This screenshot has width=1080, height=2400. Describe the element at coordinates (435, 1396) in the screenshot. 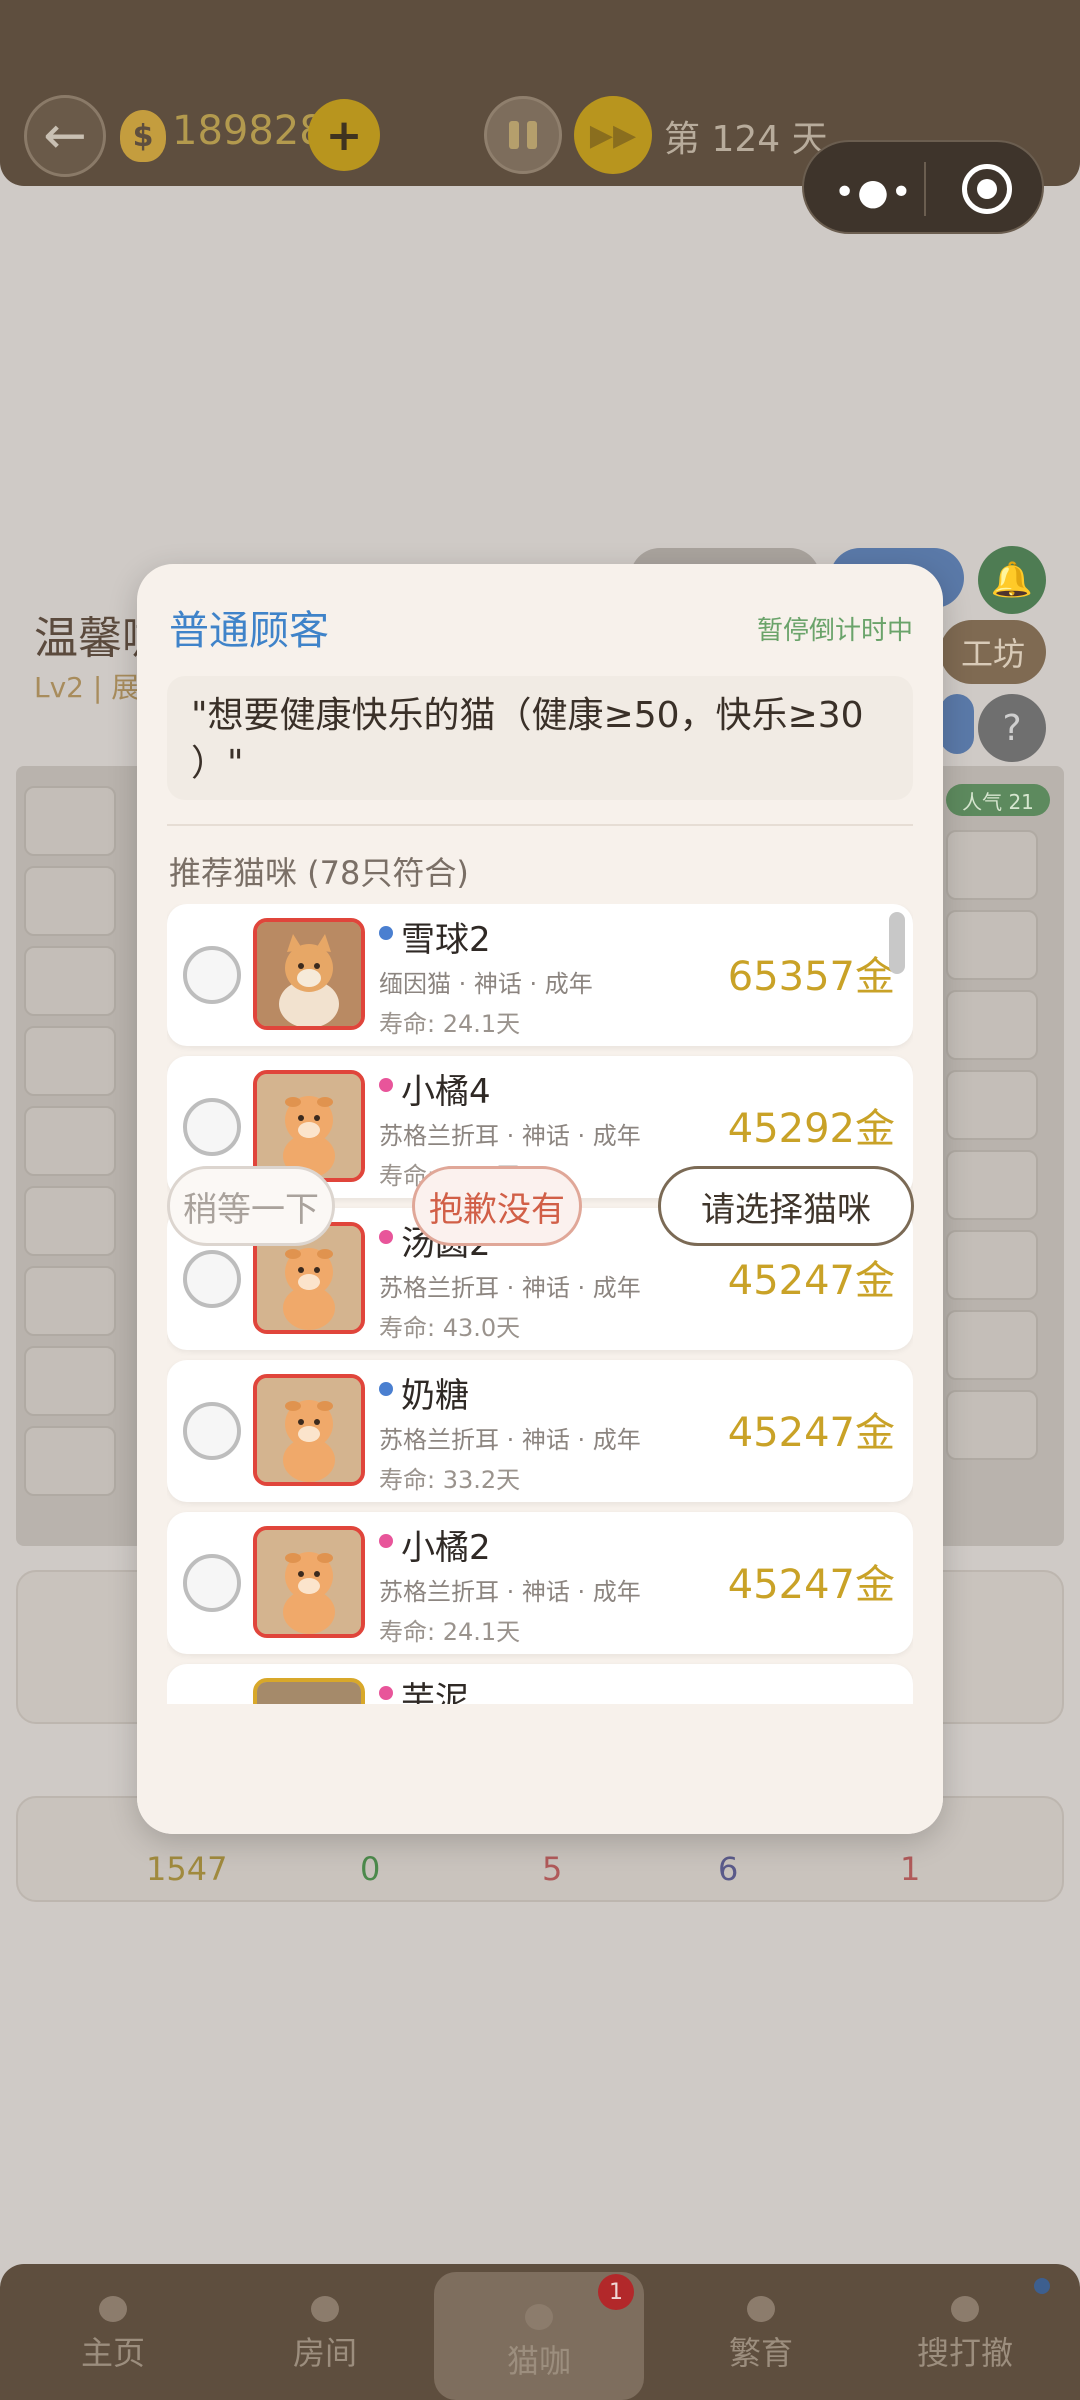

I see `cat-name: 奶糖` at that location.